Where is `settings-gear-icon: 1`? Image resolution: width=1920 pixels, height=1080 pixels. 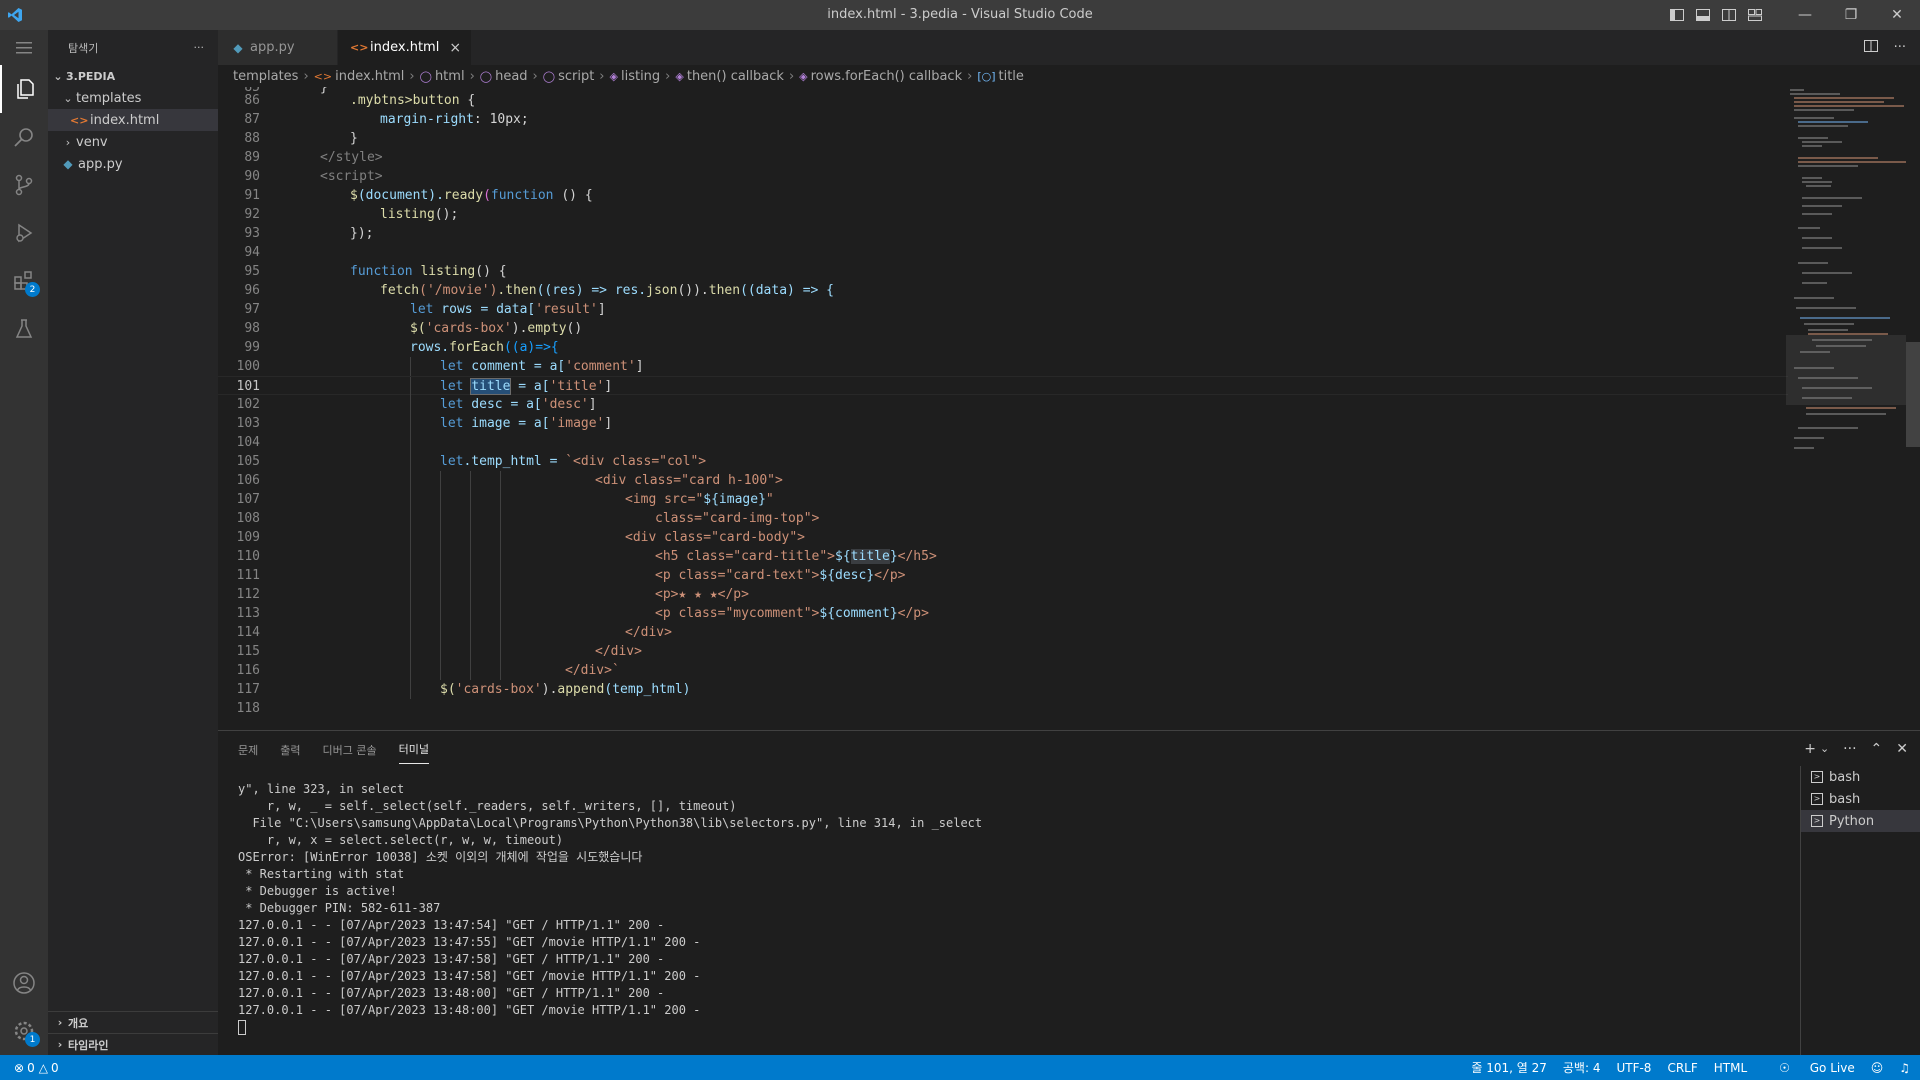
settings-gear-icon: 1 is located at coordinates (24, 1031).